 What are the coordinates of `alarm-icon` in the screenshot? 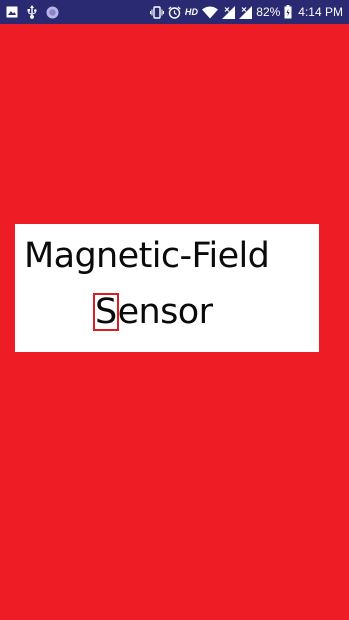 It's located at (174, 12).